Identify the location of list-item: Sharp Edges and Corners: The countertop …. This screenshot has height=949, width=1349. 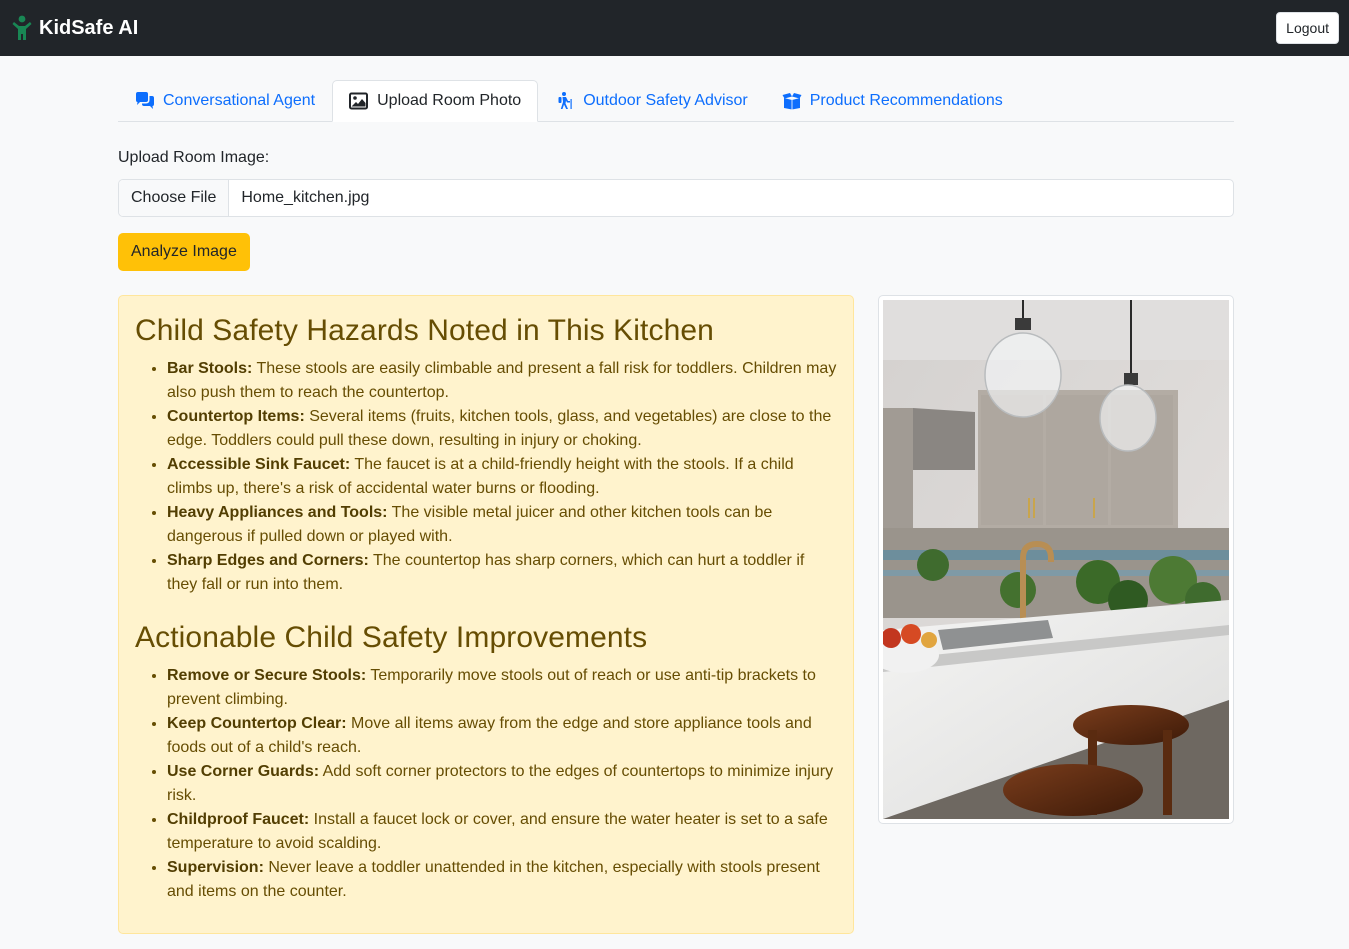
(502, 573).